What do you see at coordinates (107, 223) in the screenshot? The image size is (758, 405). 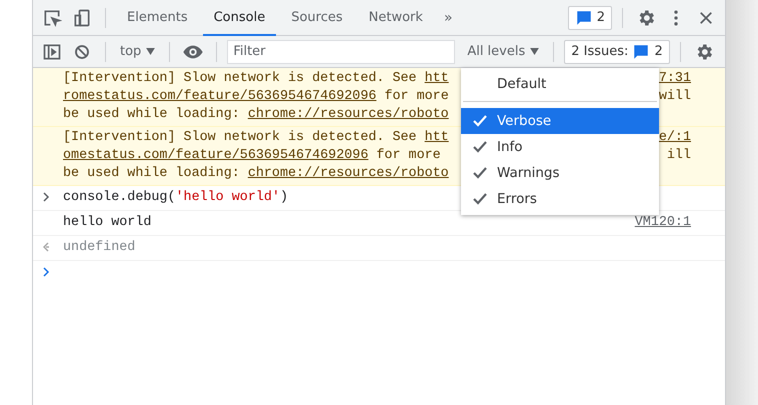 I see `log-text: hello world` at bounding box center [107, 223].